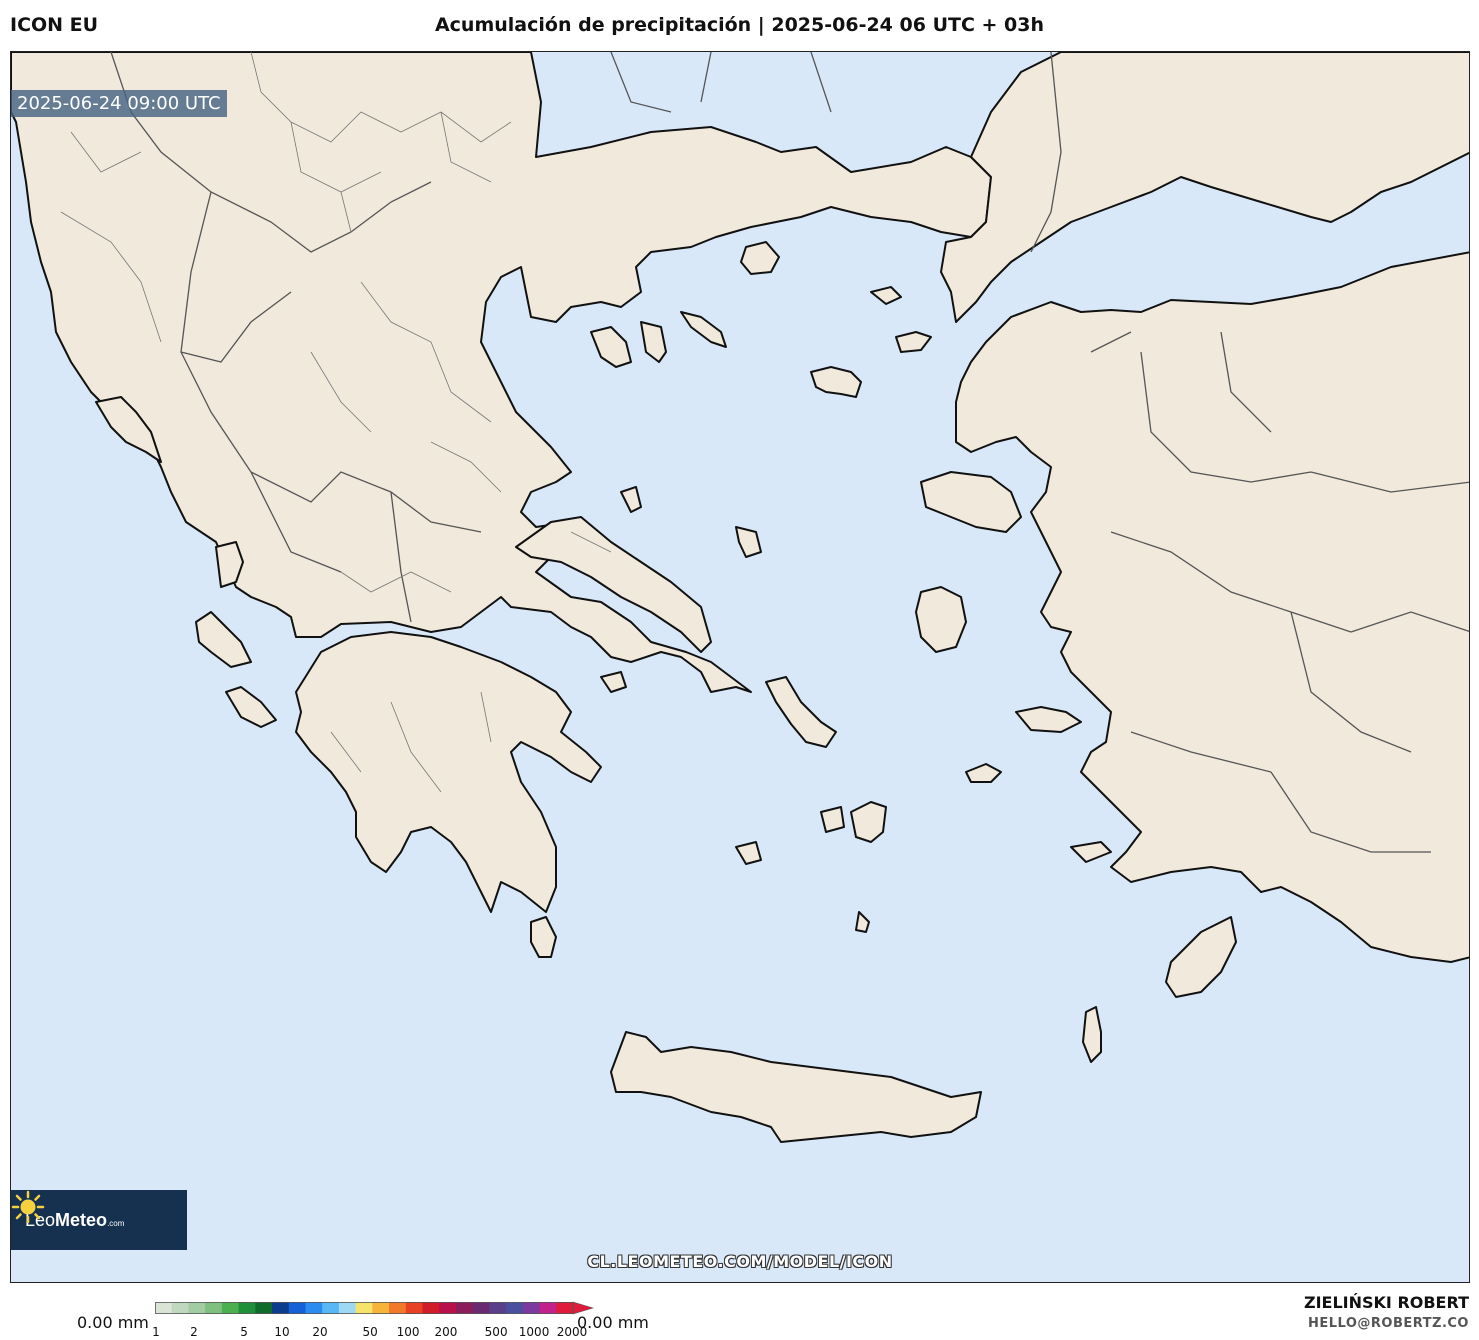 Image resolution: width=1479 pixels, height=1340 pixels. What do you see at coordinates (613, 682) in the screenshot?
I see `salamina-aegina` at bounding box center [613, 682].